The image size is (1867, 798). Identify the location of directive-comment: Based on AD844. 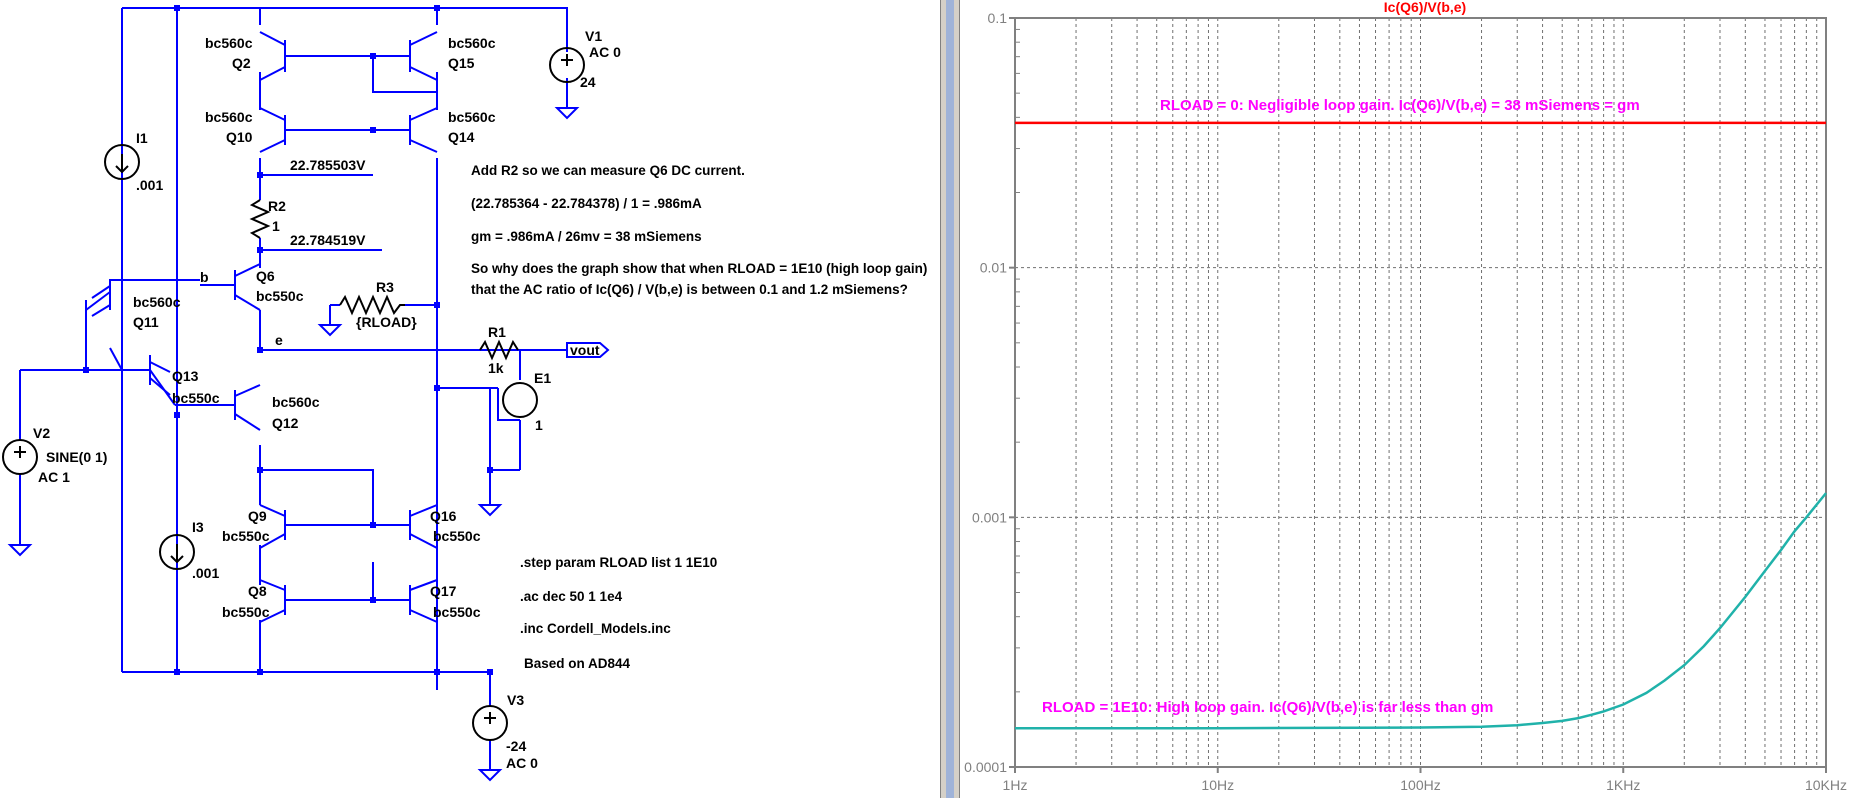
(577, 663).